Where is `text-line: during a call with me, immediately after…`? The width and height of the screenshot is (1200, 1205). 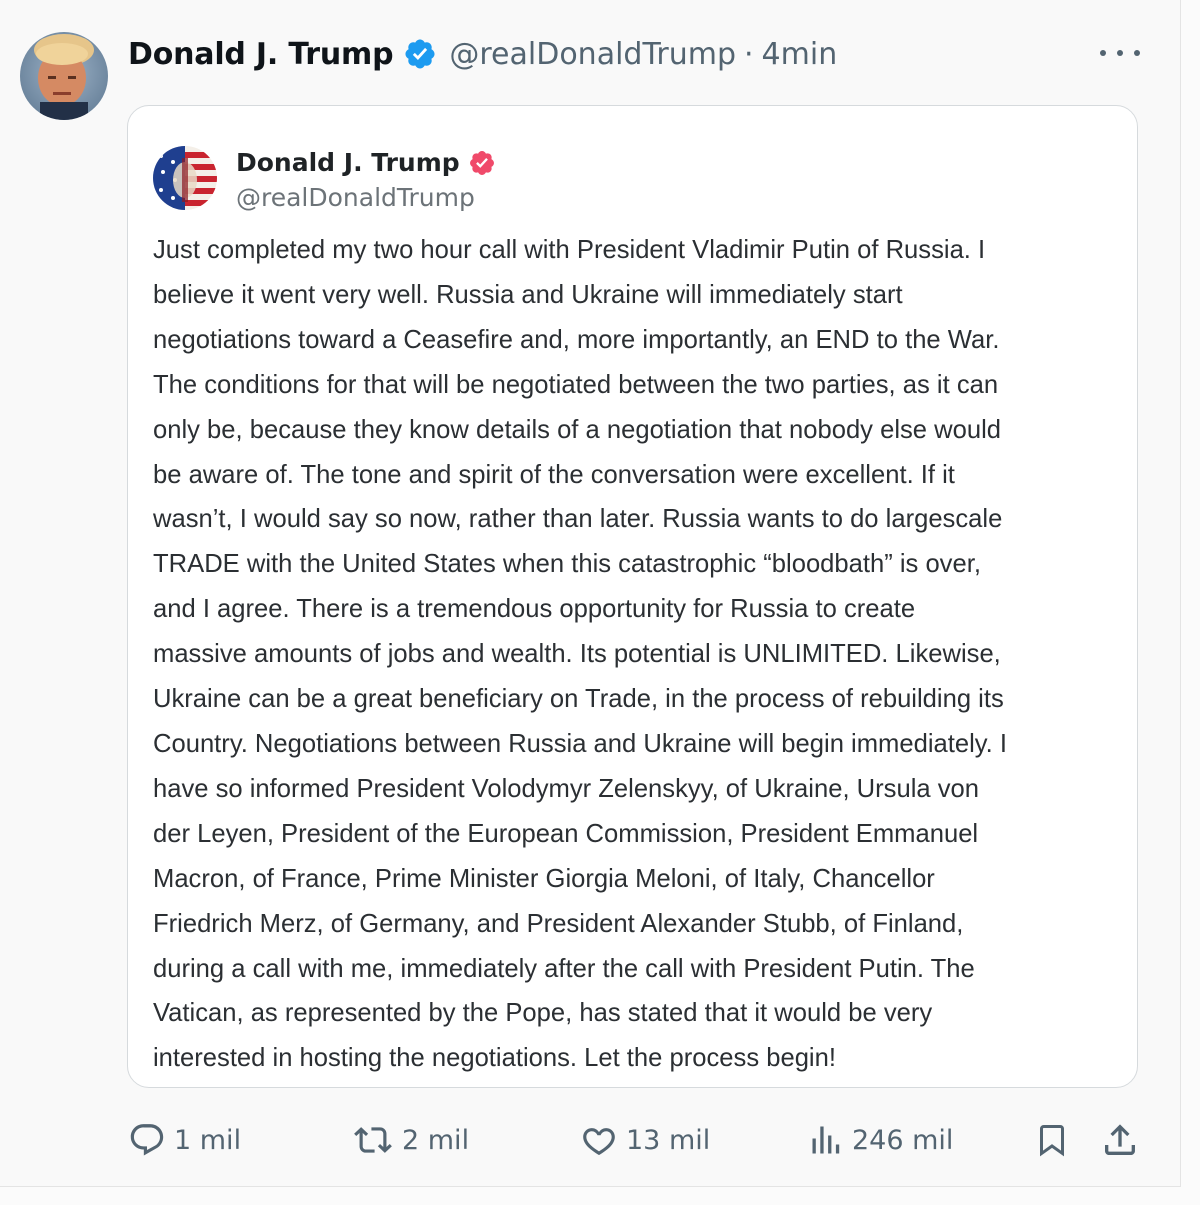
text-line: during a call with me, immediately after… is located at coordinates (564, 968).